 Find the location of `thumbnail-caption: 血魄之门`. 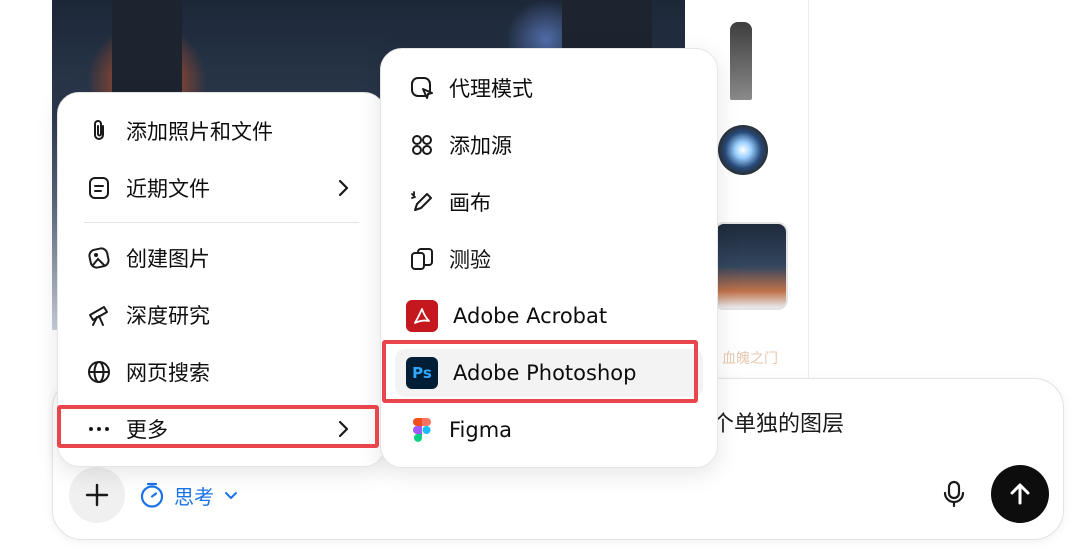

thumbnail-caption: 血魄之门 is located at coordinates (750, 359).